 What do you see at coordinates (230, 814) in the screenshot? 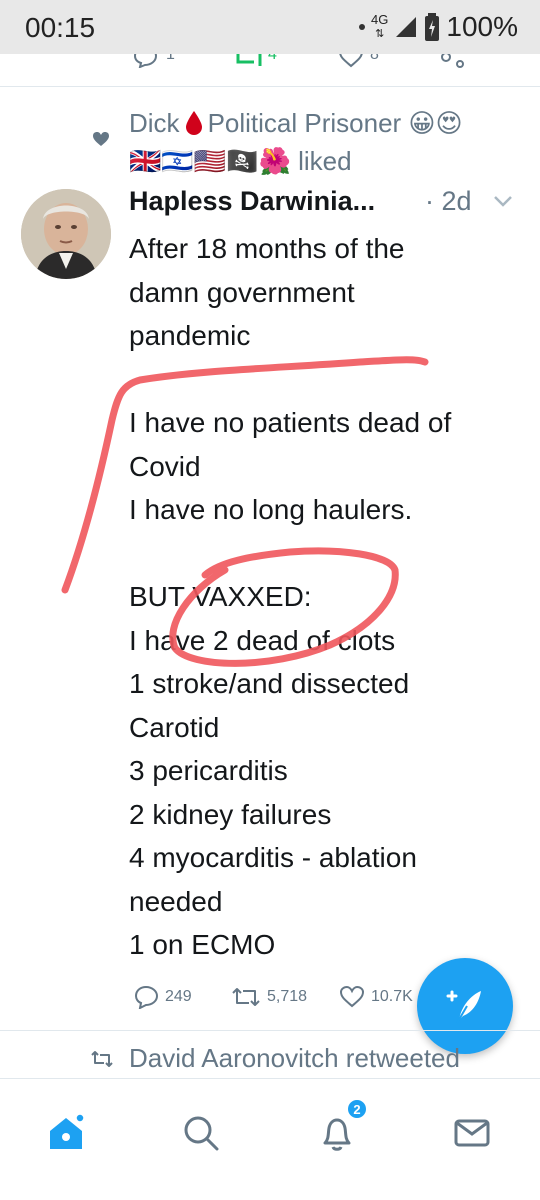
I see `tweet-line: 2 kidney failures` at bounding box center [230, 814].